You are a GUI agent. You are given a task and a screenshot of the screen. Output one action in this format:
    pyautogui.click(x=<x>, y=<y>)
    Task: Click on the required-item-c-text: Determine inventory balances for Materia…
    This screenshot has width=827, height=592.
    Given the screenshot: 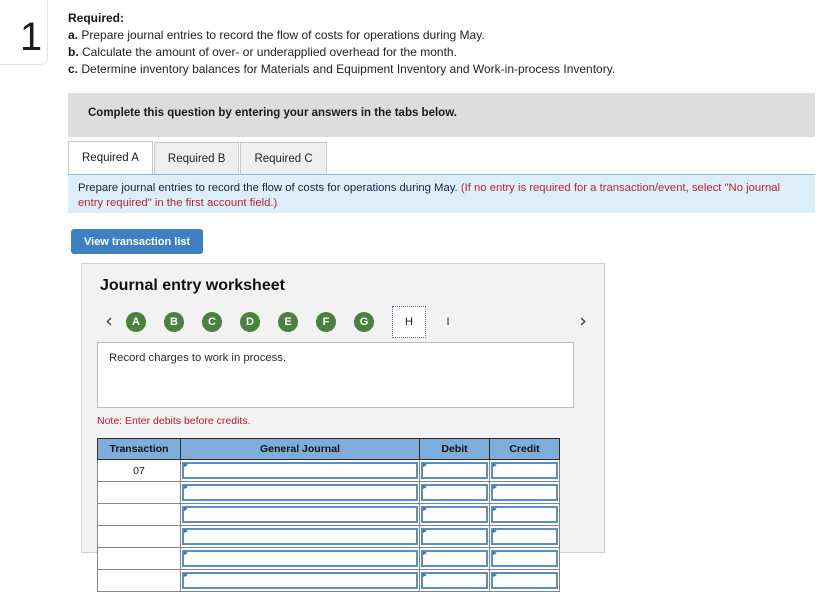 What is the action you would take?
    pyautogui.click(x=348, y=69)
    